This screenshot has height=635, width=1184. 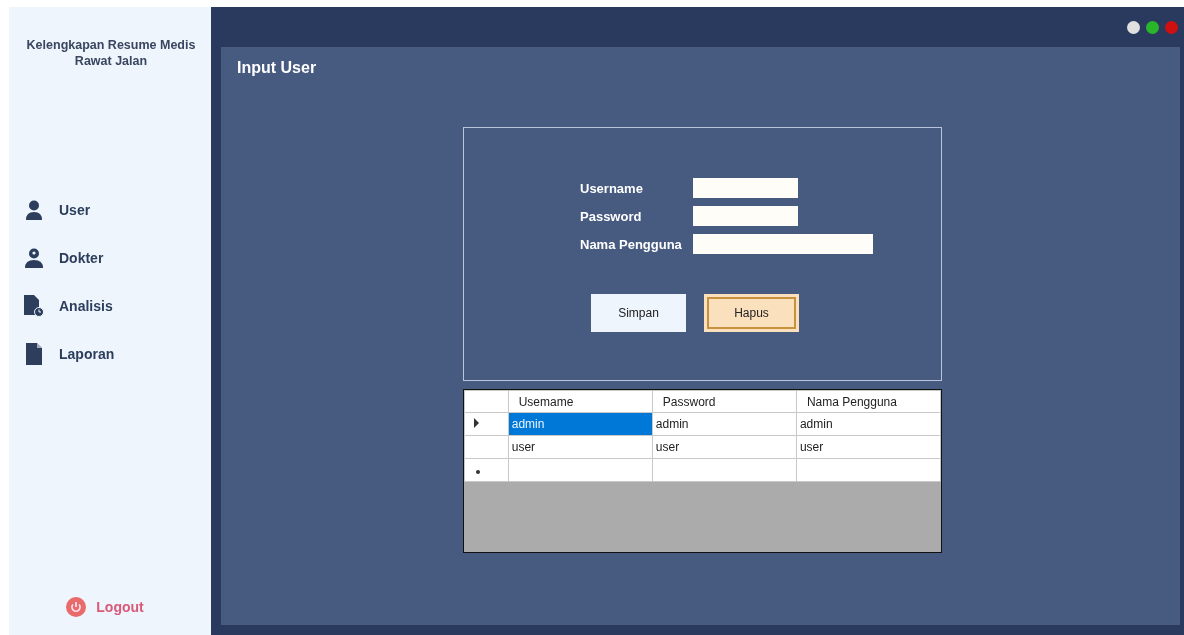 I want to click on current-row-icon, so click(x=476, y=423).